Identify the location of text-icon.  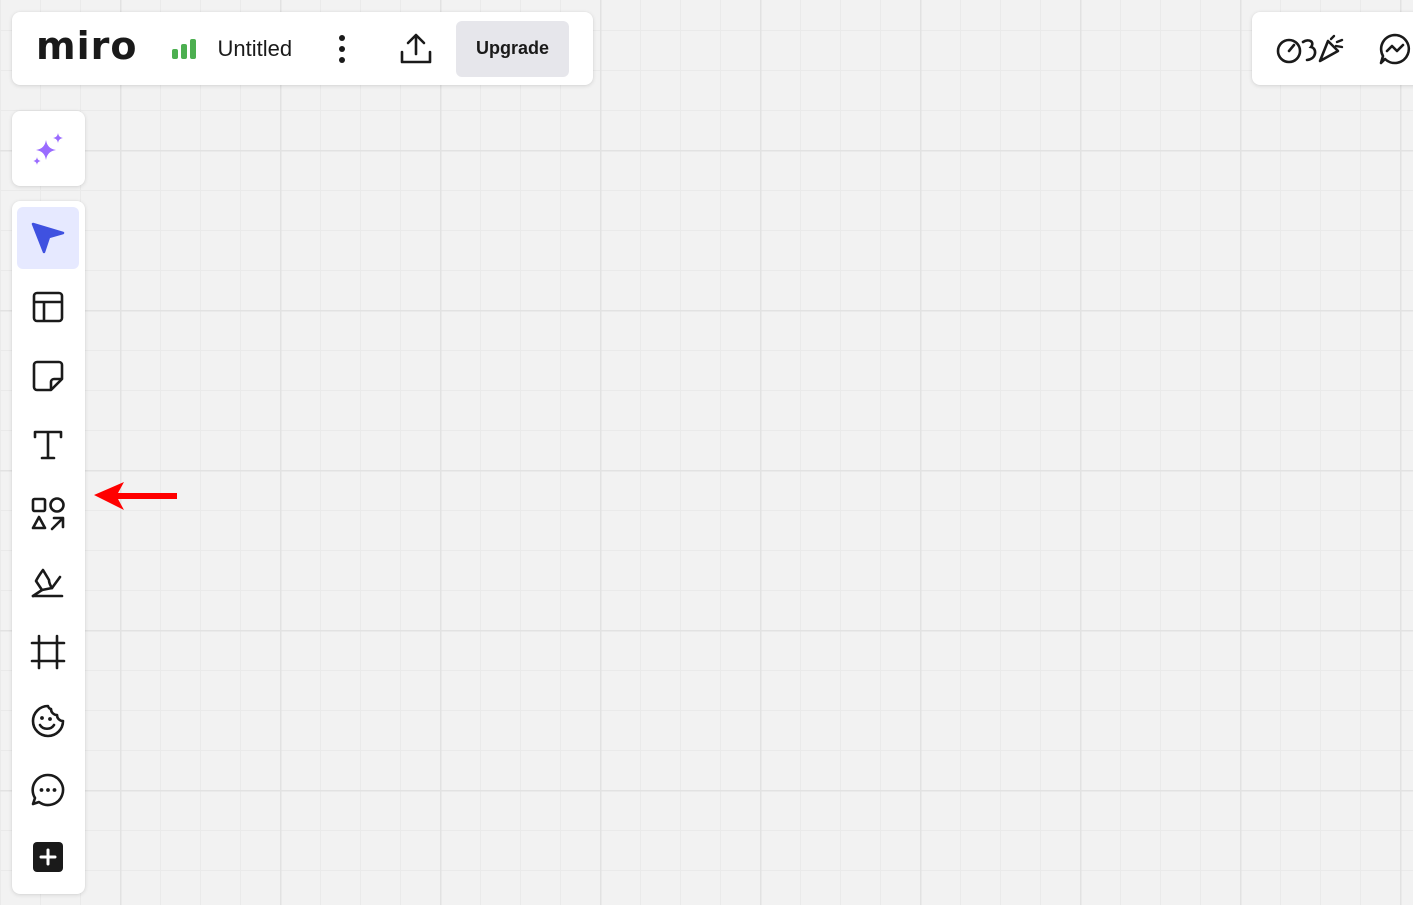
(48, 445).